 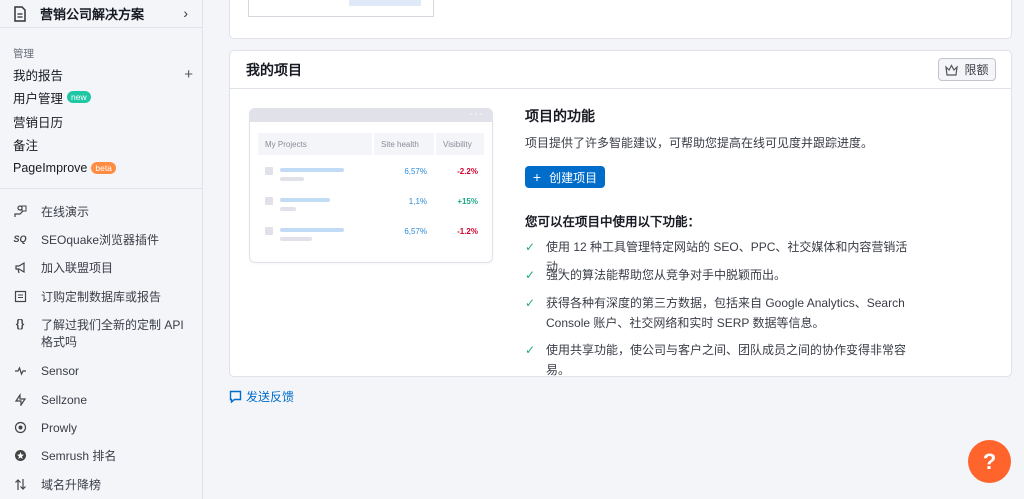 What do you see at coordinates (20, 211) in the screenshot?
I see `presentation-icon` at bounding box center [20, 211].